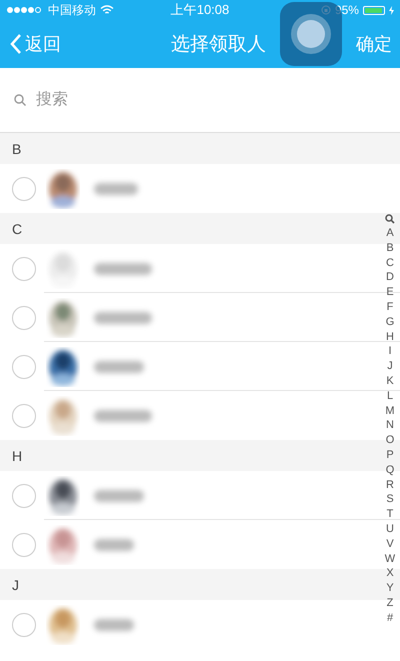  Describe the element at coordinates (107, 10) in the screenshot. I see `wifi-icon` at that location.